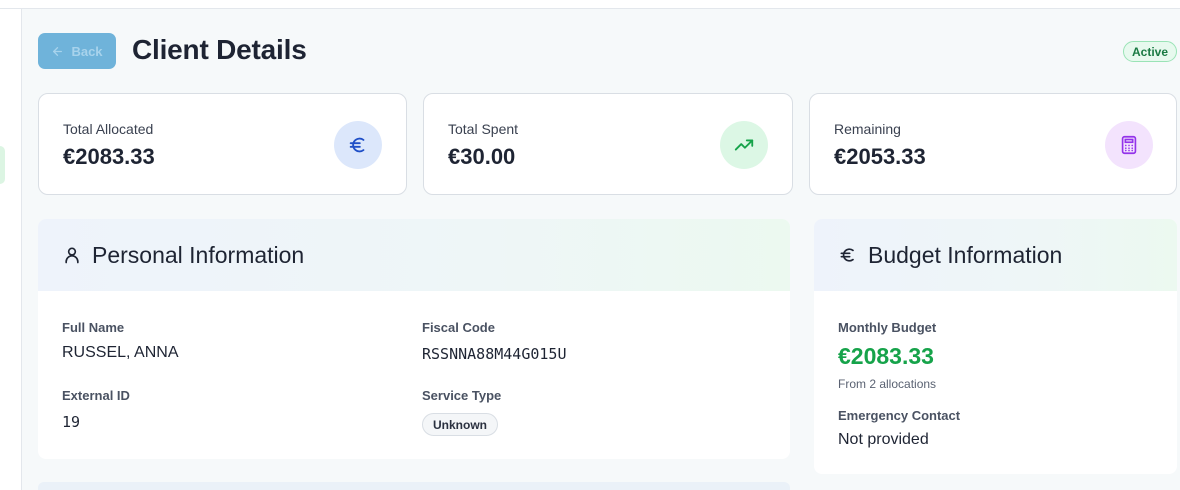 The height and width of the screenshot is (490, 1180). Describe the element at coordinates (96, 395) in the screenshot. I see `external-id-label: External ID` at that location.